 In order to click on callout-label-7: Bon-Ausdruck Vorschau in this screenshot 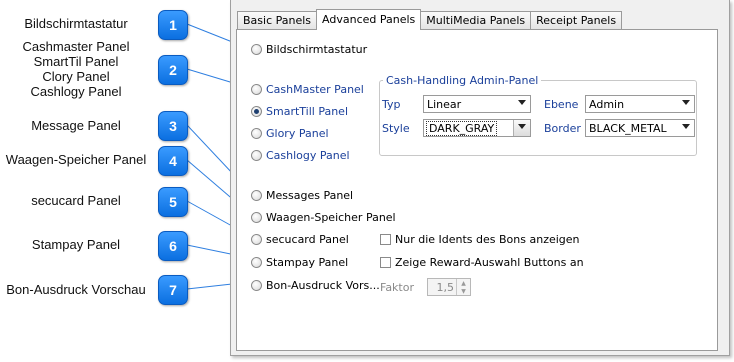, I will do `click(76, 289)`.